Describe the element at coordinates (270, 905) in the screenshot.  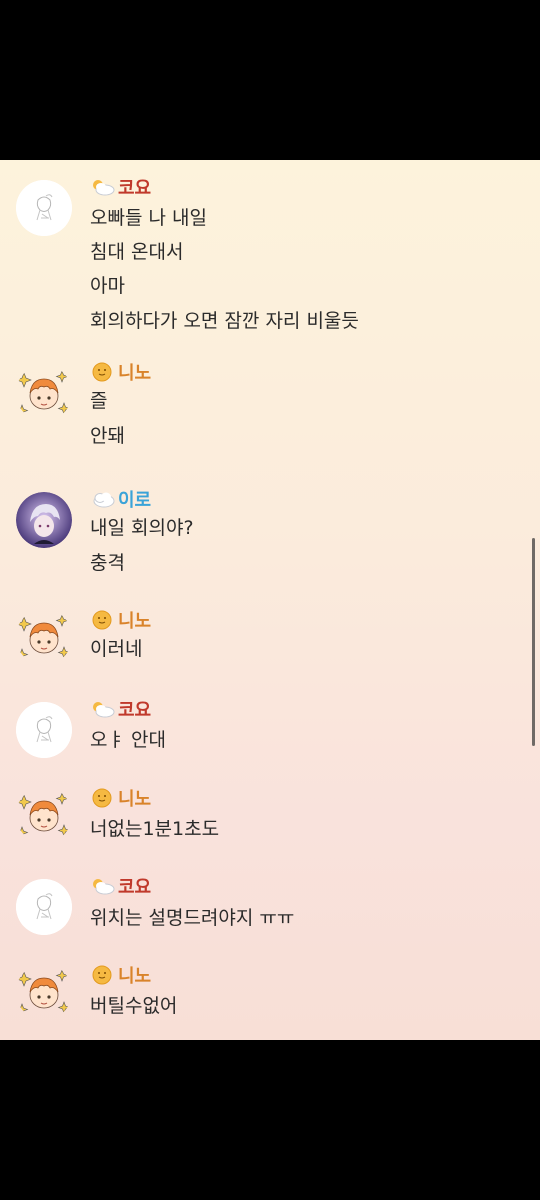
I see `chat-message: 코요 위치는 설명드려야지 ㅠㅠ` at that location.